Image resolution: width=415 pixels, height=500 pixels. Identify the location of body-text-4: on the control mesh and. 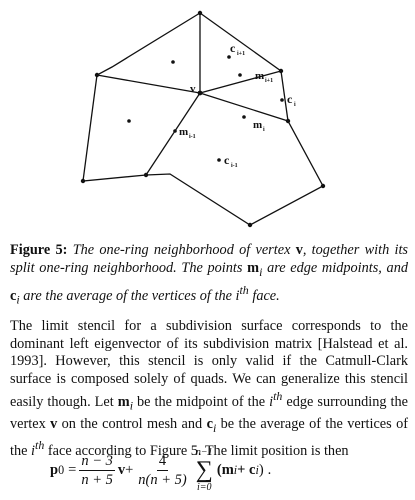
(132, 423).